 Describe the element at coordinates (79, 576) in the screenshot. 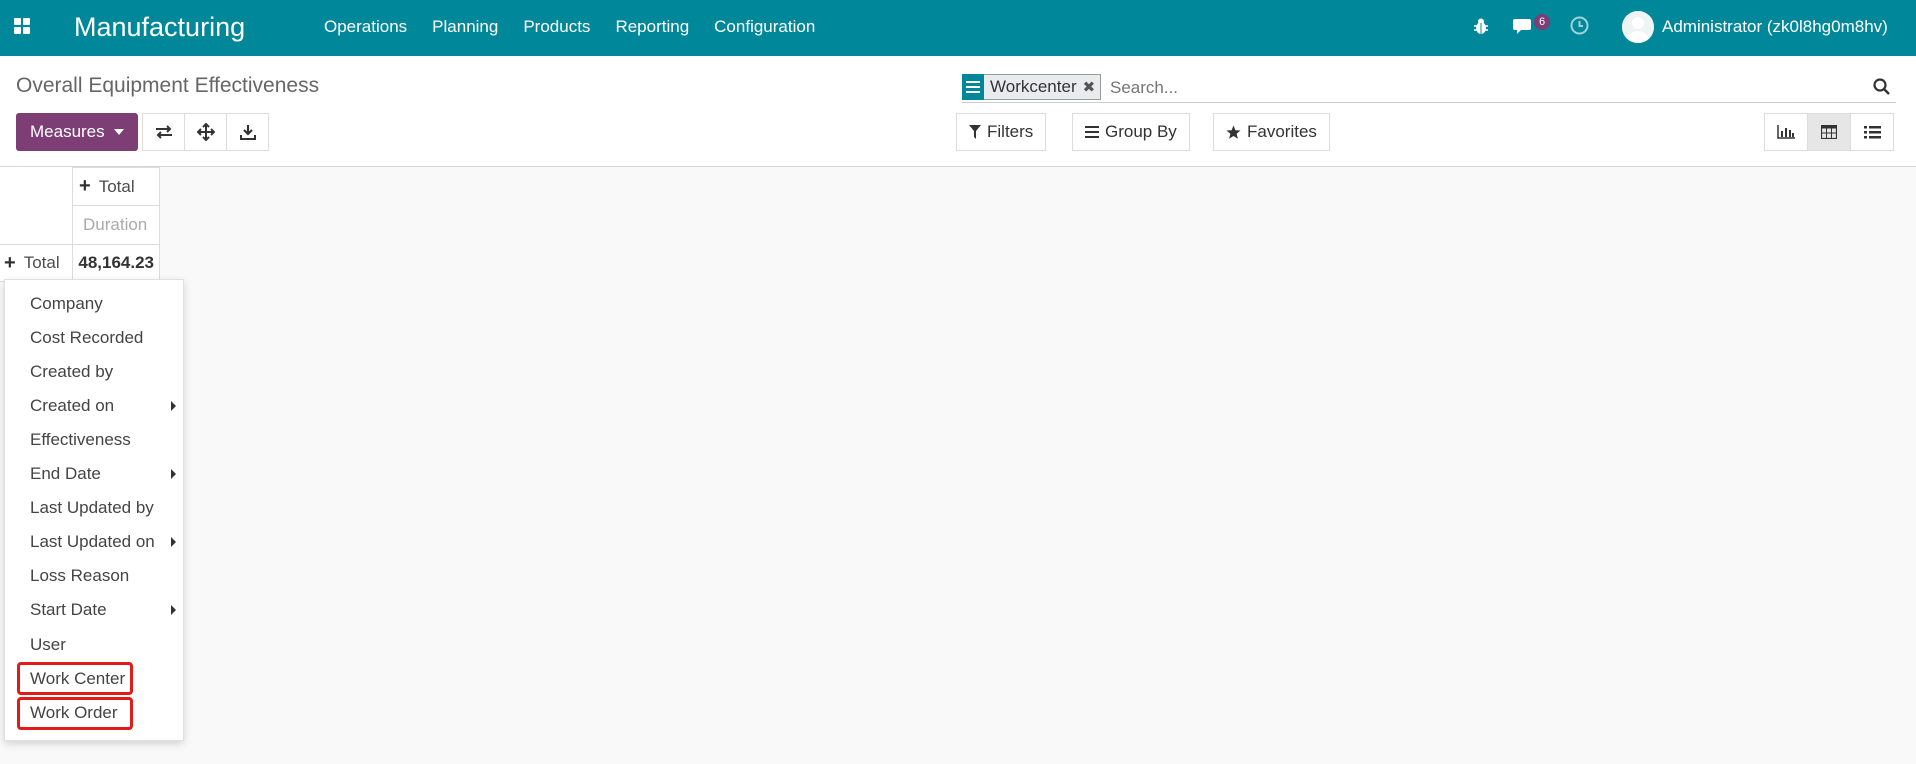

I see `groupby-option-loss-reason: Loss Reason` at that location.